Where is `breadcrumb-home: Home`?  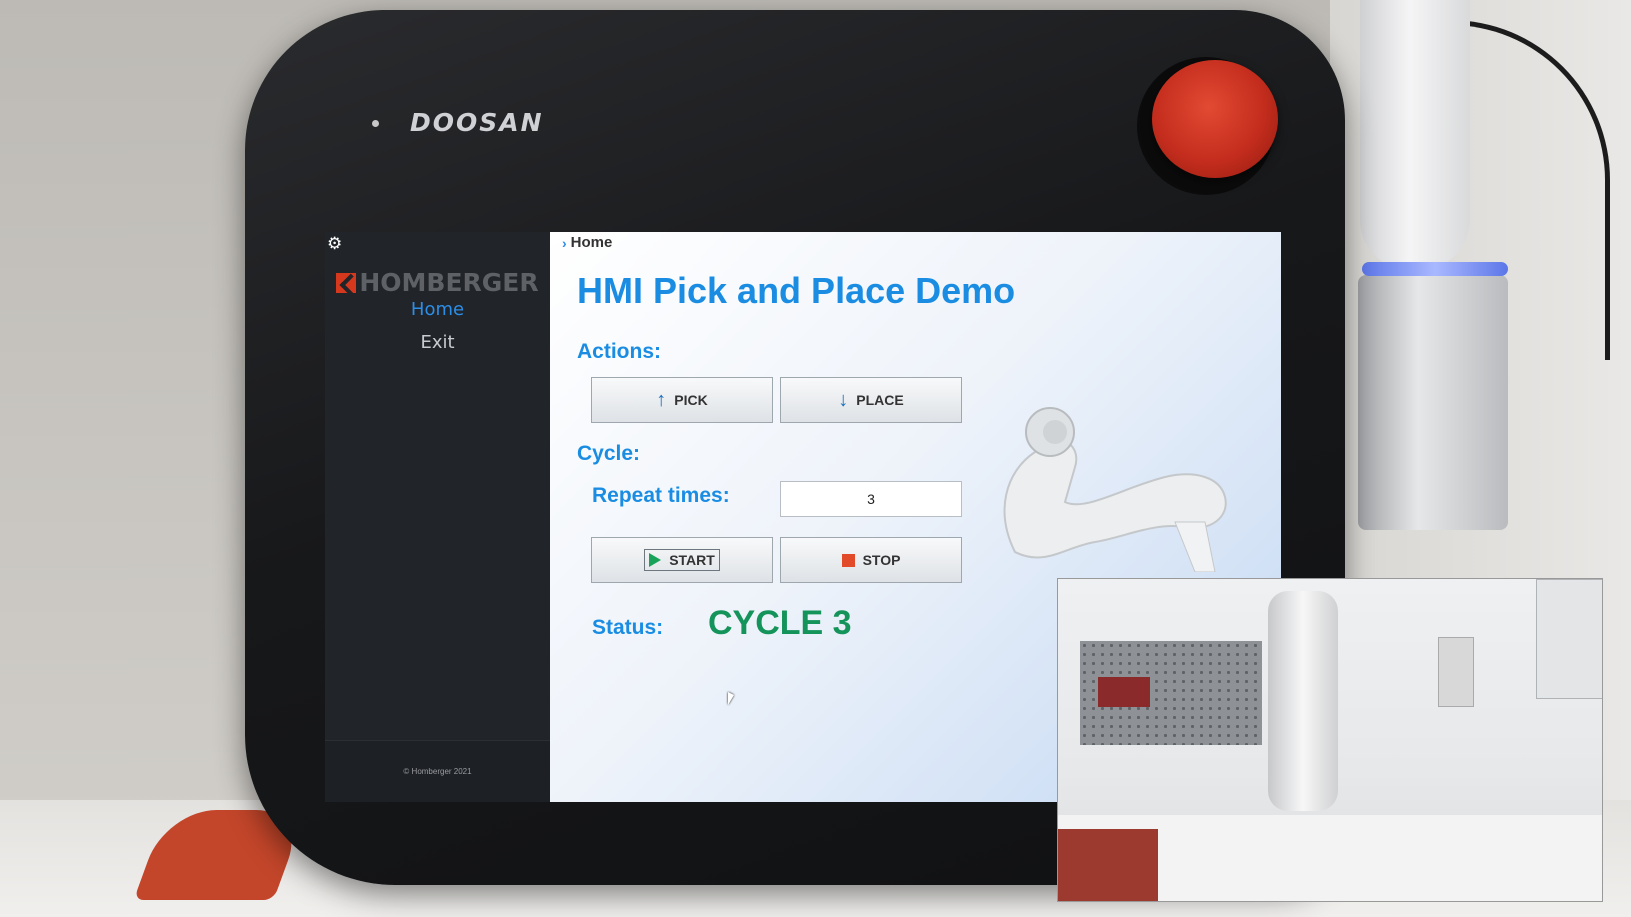 breadcrumb-home: Home is located at coordinates (592, 242).